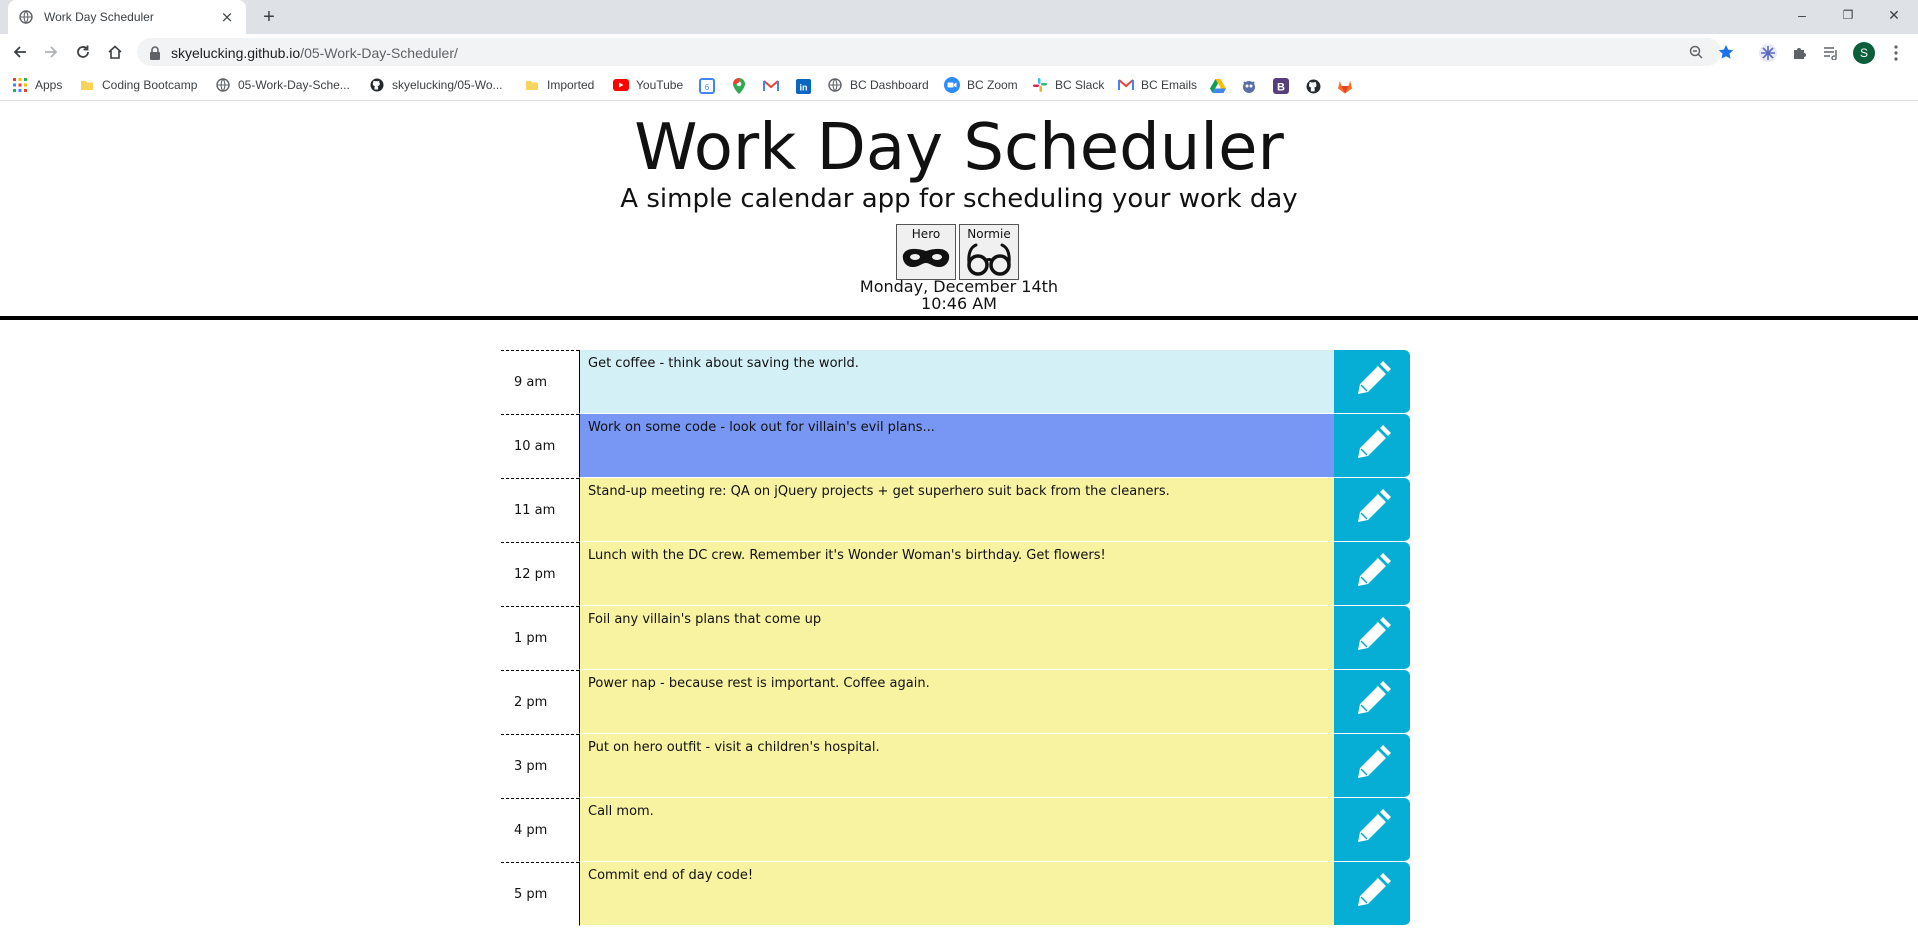  What do you see at coordinates (540, 766) in the screenshot?
I see `hour-label: 3 pm` at bounding box center [540, 766].